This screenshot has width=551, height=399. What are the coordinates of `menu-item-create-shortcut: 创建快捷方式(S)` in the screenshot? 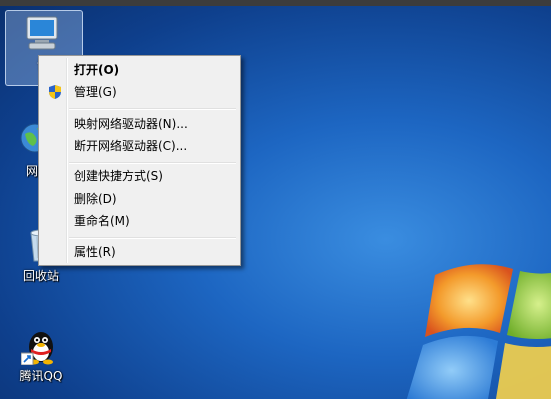 It's located at (139, 176).